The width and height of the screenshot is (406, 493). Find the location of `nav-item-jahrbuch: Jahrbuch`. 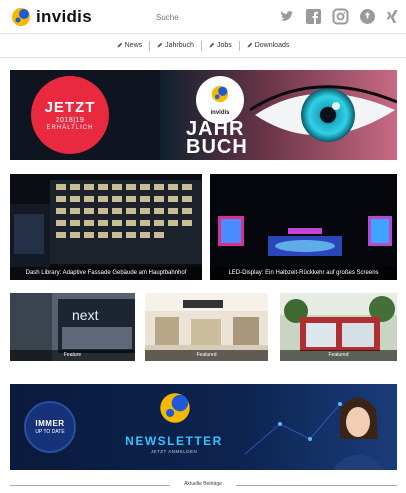

nav-item-jahrbuch: Jahrbuch is located at coordinates (175, 46).